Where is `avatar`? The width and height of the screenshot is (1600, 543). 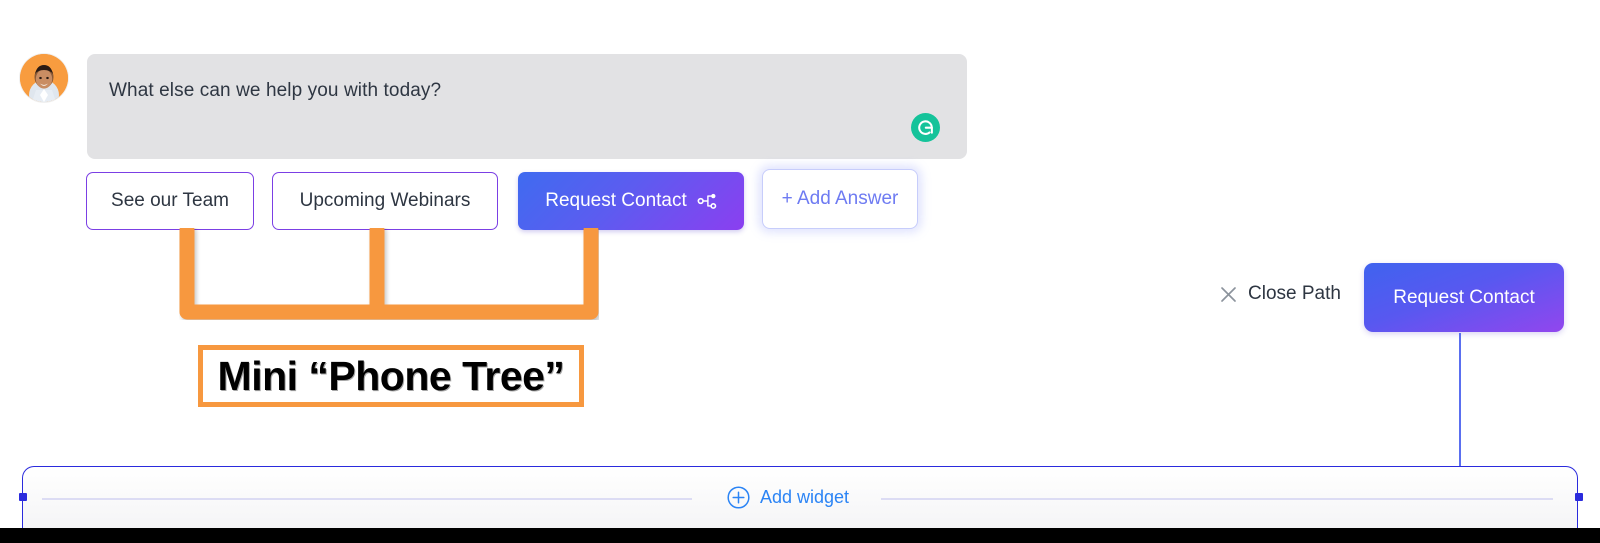
avatar is located at coordinates (44, 78).